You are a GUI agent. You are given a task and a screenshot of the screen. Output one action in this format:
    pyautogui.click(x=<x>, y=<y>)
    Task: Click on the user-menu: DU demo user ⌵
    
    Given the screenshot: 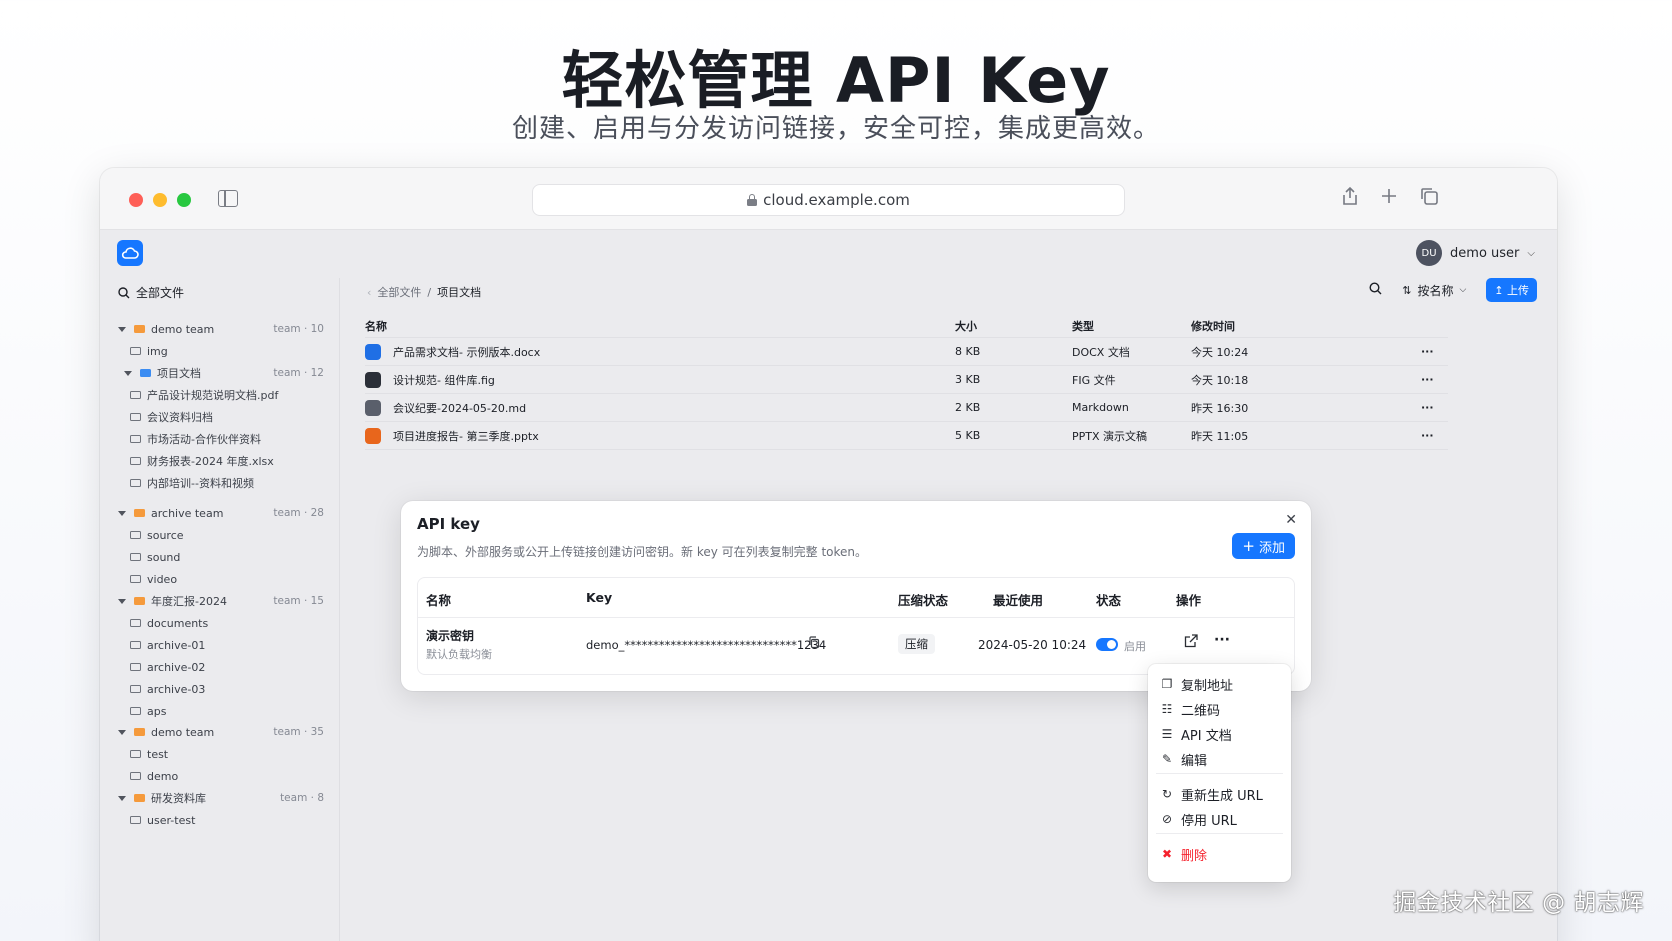 What is the action you would take?
    pyautogui.click(x=1475, y=253)
    